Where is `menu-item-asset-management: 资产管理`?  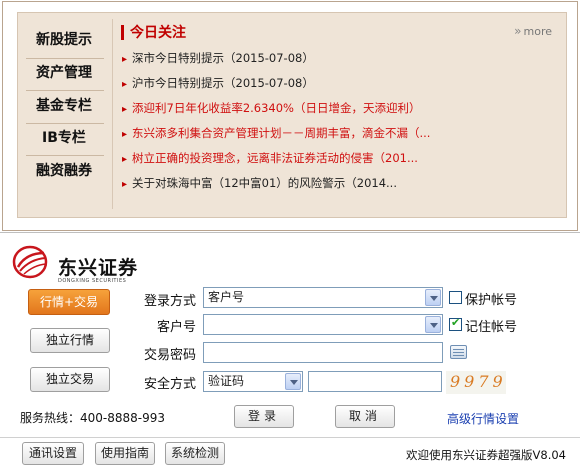
menu-item-asset-management: 资产管理 is located at coordinates (64, 73).